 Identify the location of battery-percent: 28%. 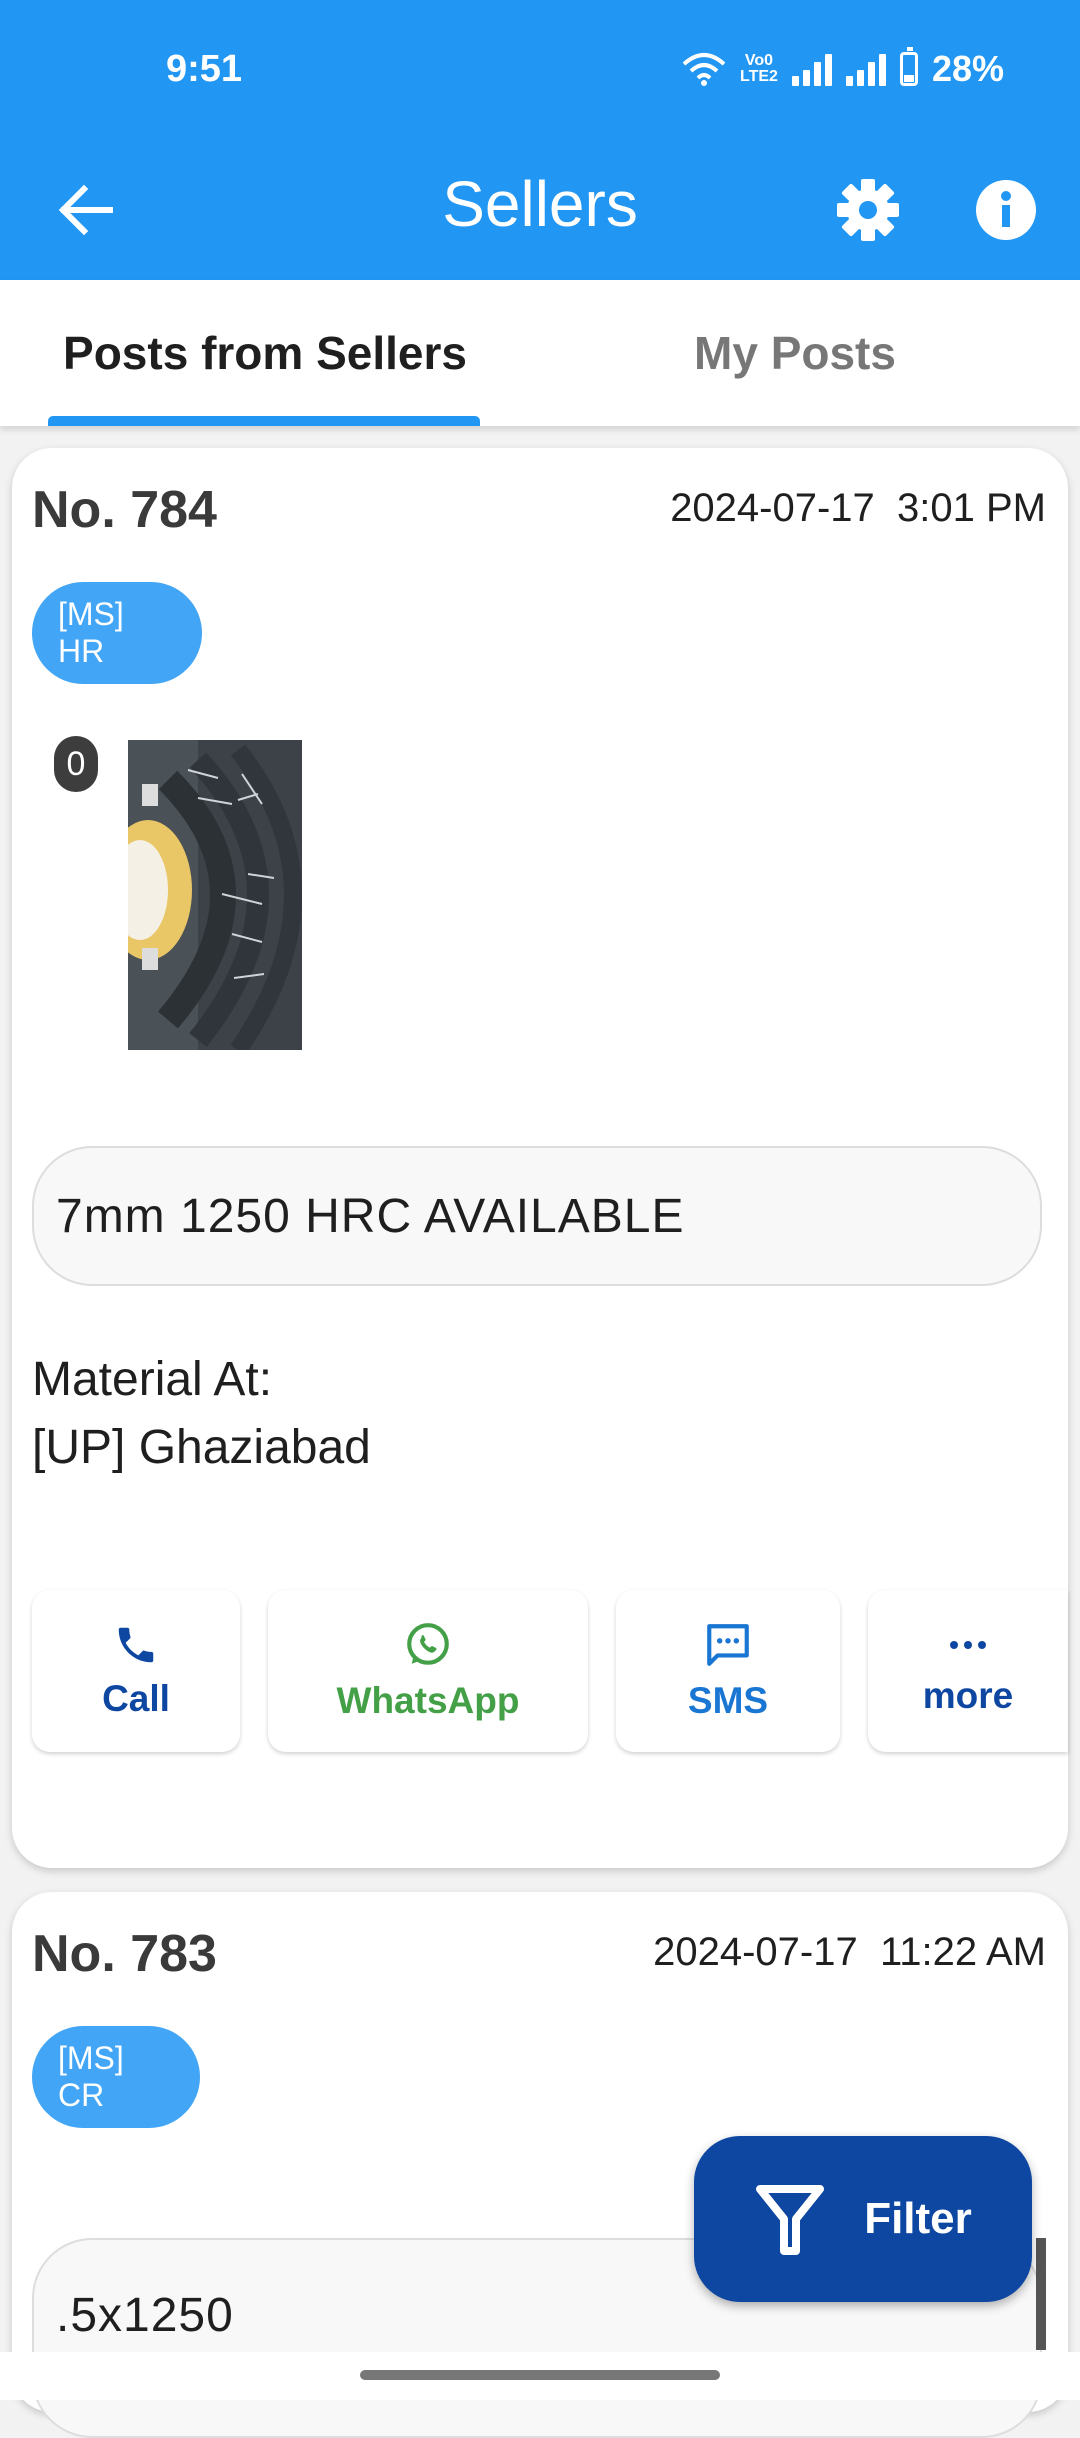
(967, 68).